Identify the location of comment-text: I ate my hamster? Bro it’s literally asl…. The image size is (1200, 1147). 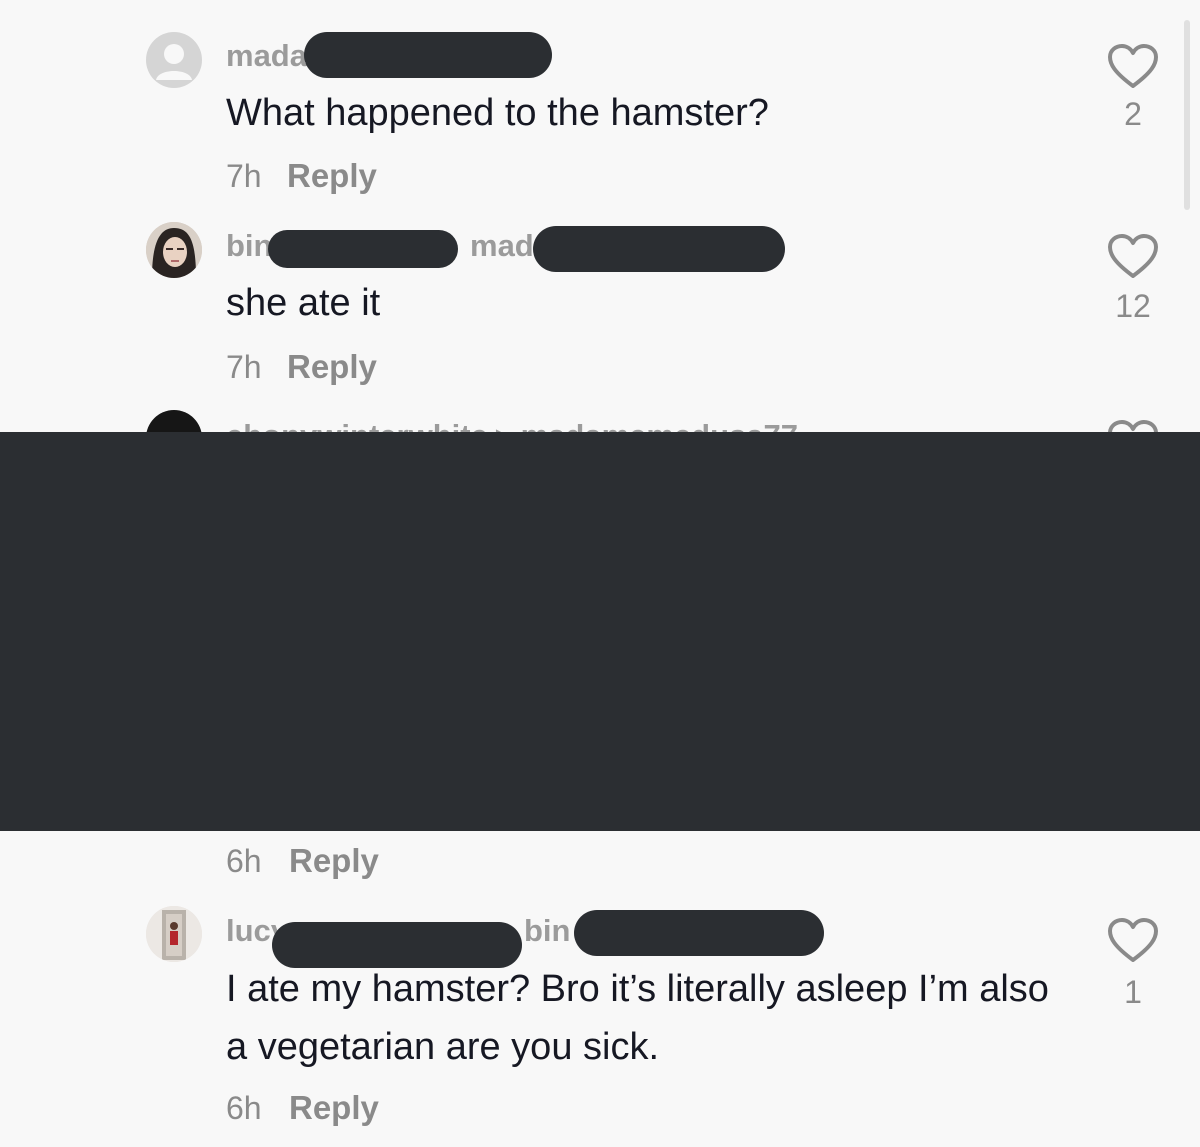
(637, 1018).